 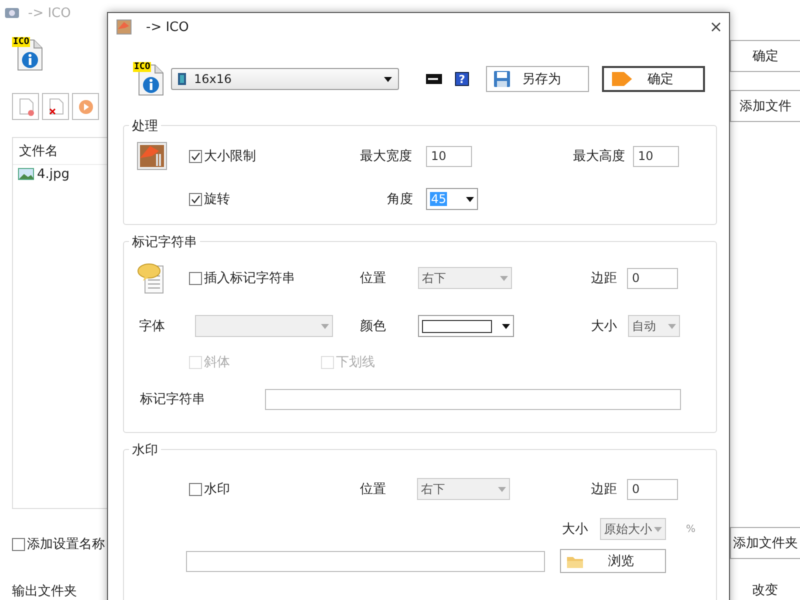 What do you see at coordinates (230, 156) in the screenshot?
I see `checkbox-label: 大小限制` at bounding box center [230, 156].